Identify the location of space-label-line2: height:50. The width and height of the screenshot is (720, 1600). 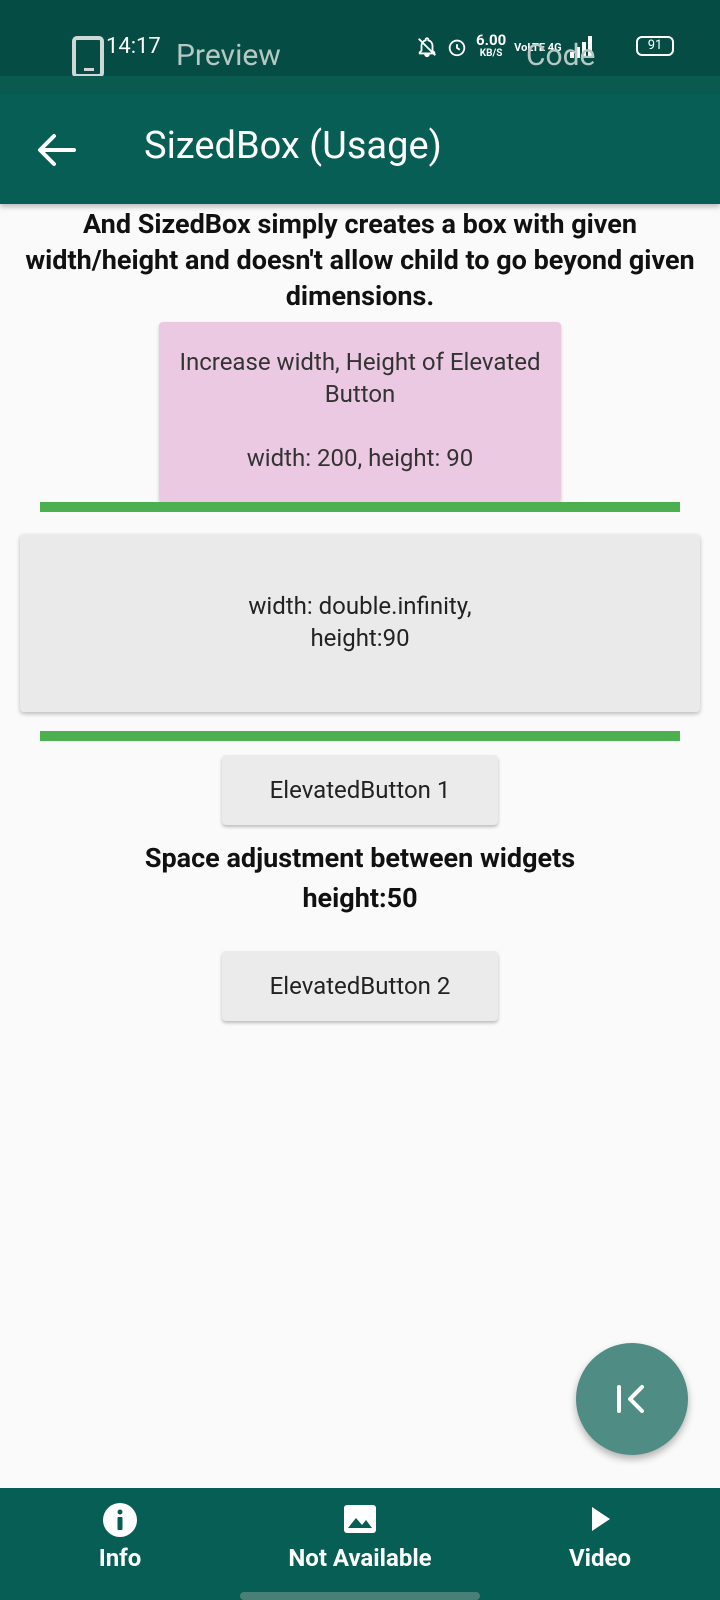
(360, 898).